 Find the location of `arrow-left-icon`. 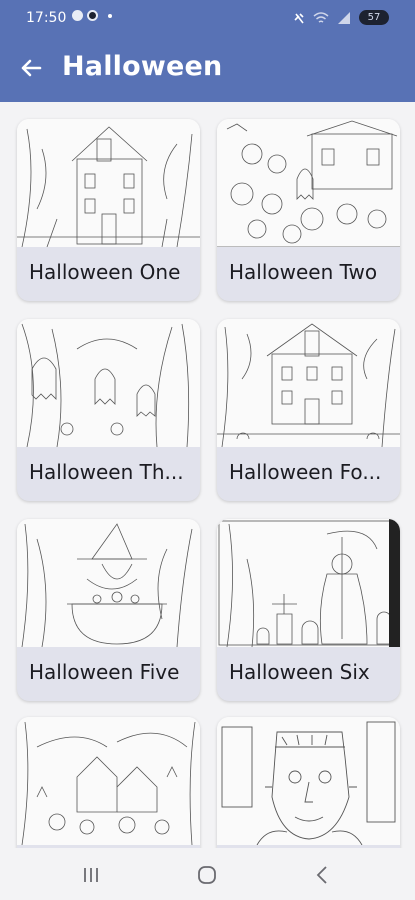

arrow-left-icon is located at coordinates (31, 68).